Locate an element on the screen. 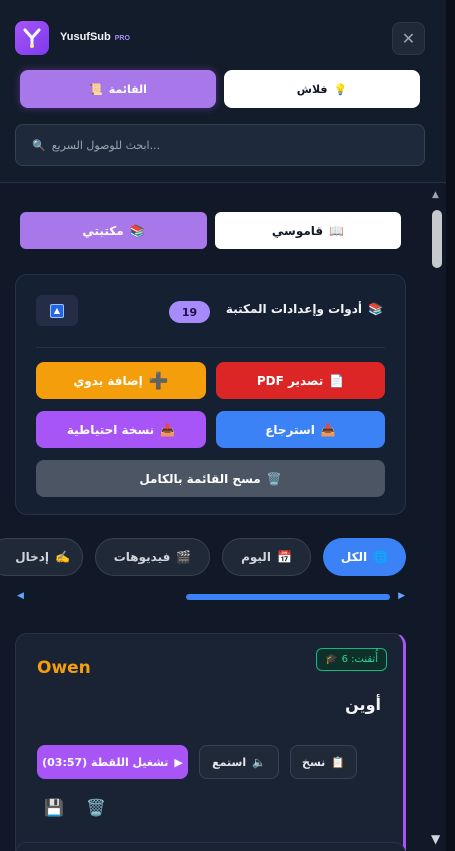 This screenshot has width=455, height=851. tab-my-library: مكتبتي 📚 is located at coordinates (113, 230).